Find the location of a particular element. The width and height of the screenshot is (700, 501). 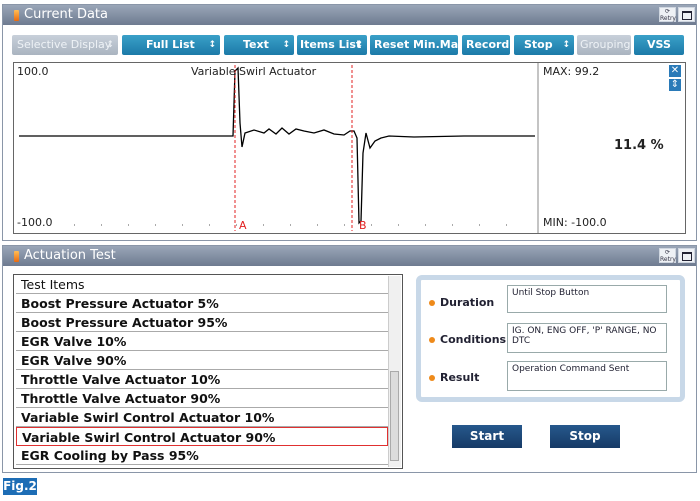

conditions-label-text: Conditions is located at coordinates (473, 339).